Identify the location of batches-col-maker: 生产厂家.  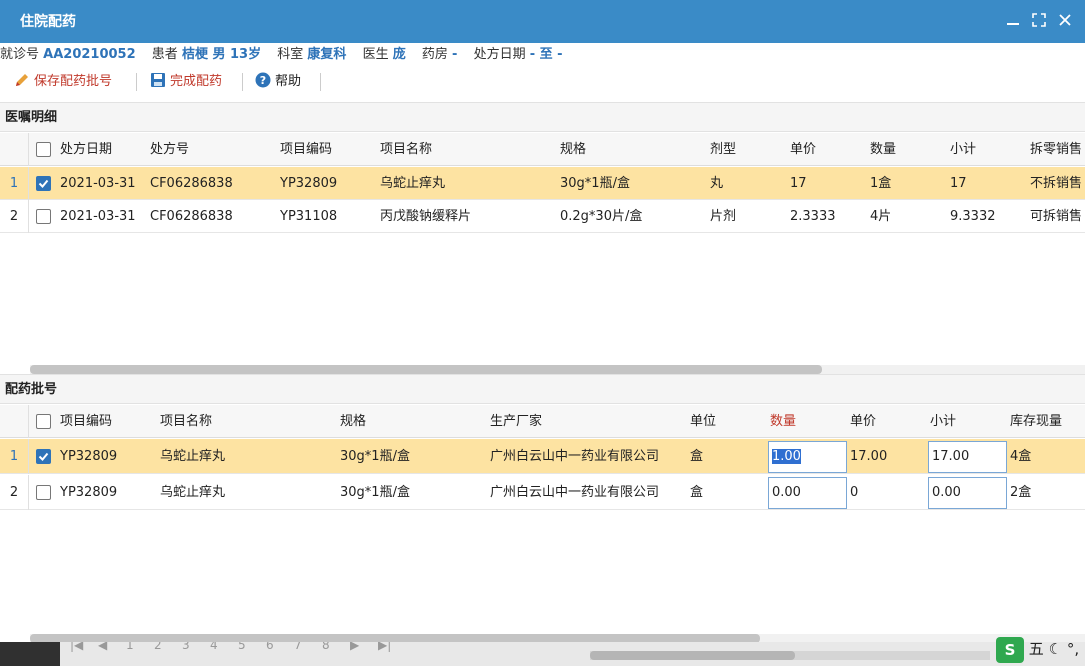
(516, 421).